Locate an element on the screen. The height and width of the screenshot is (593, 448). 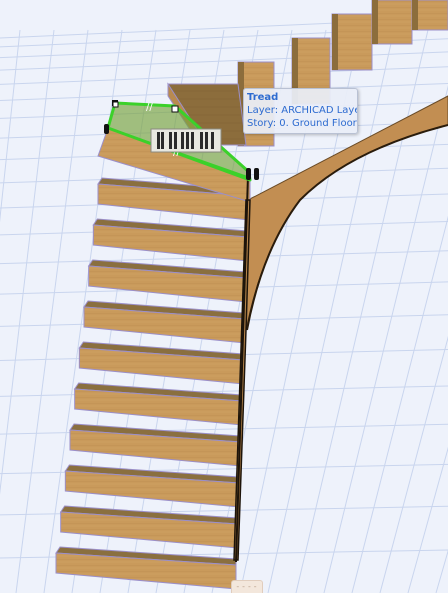
tooltip-title: Tread is located at coordinates (263, 97).